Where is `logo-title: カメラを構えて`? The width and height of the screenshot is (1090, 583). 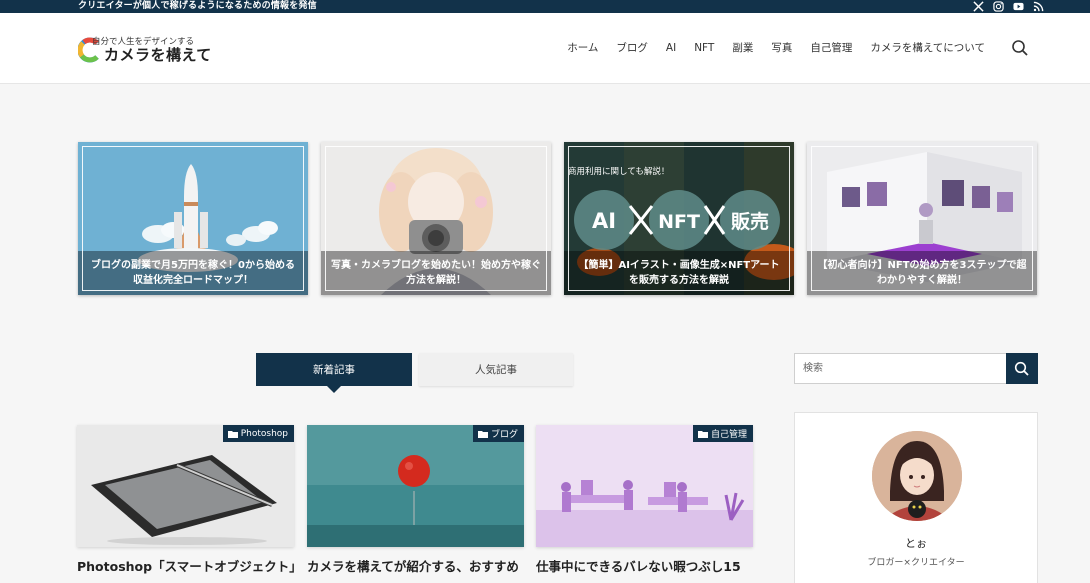 logo-title: カメラを構えて is located at coordinates (158, 55).